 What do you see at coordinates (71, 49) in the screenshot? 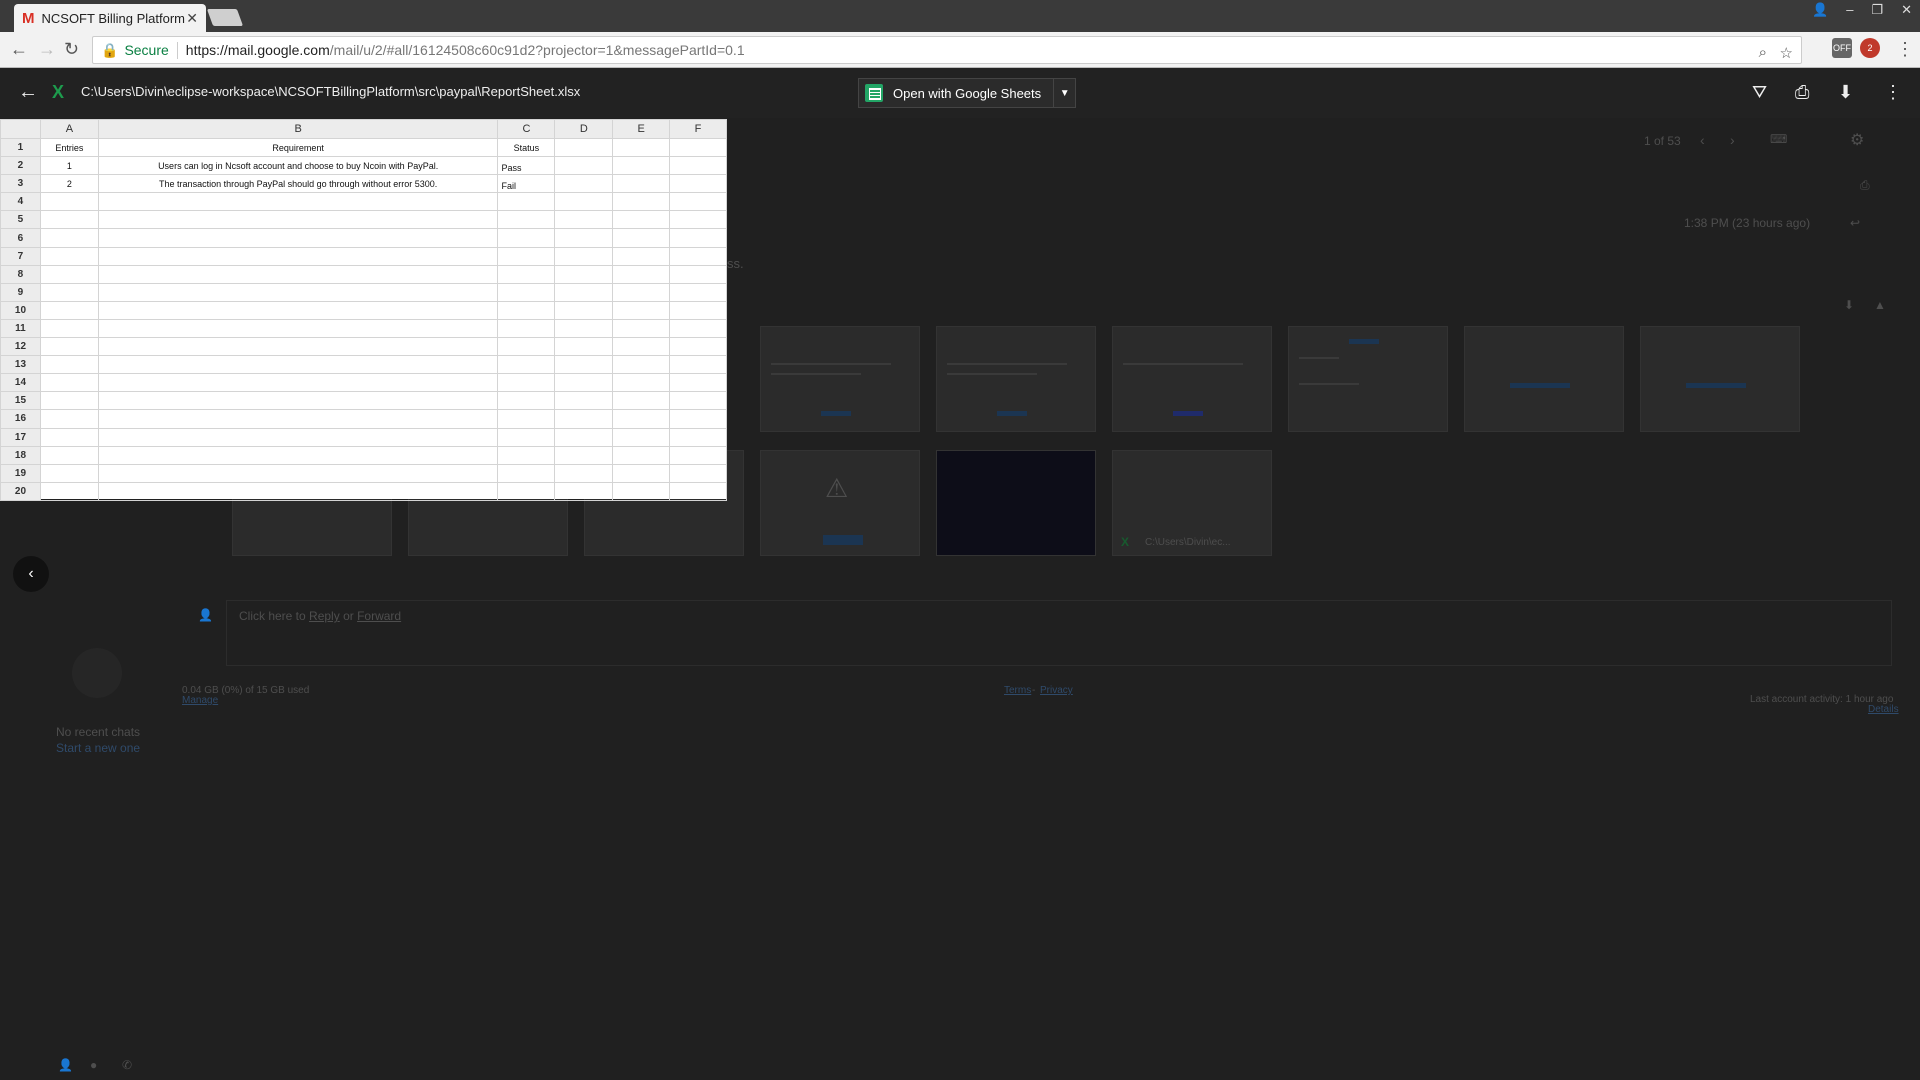
I see `reload-icon: ↻` at bounding box center [71, 49].